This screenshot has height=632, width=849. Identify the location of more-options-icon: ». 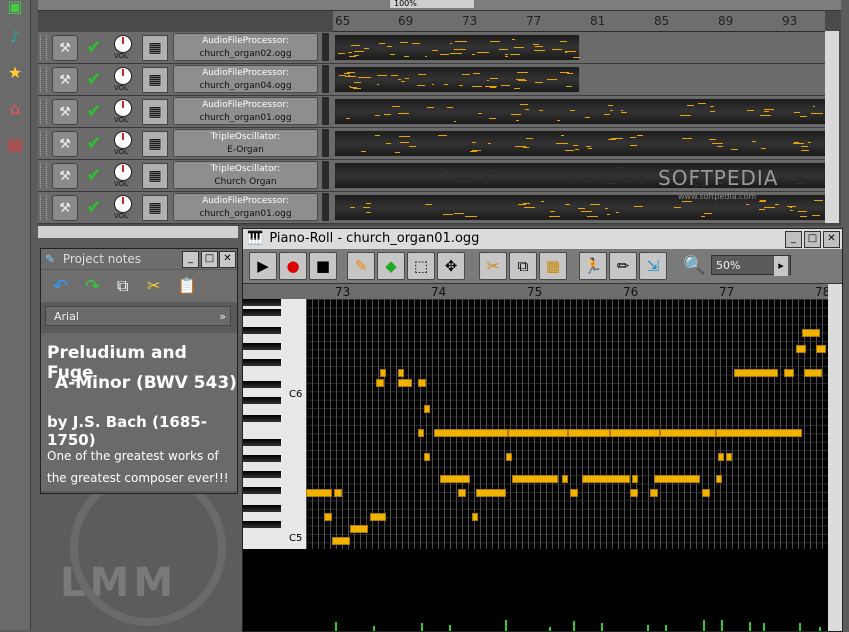
(222, 317).